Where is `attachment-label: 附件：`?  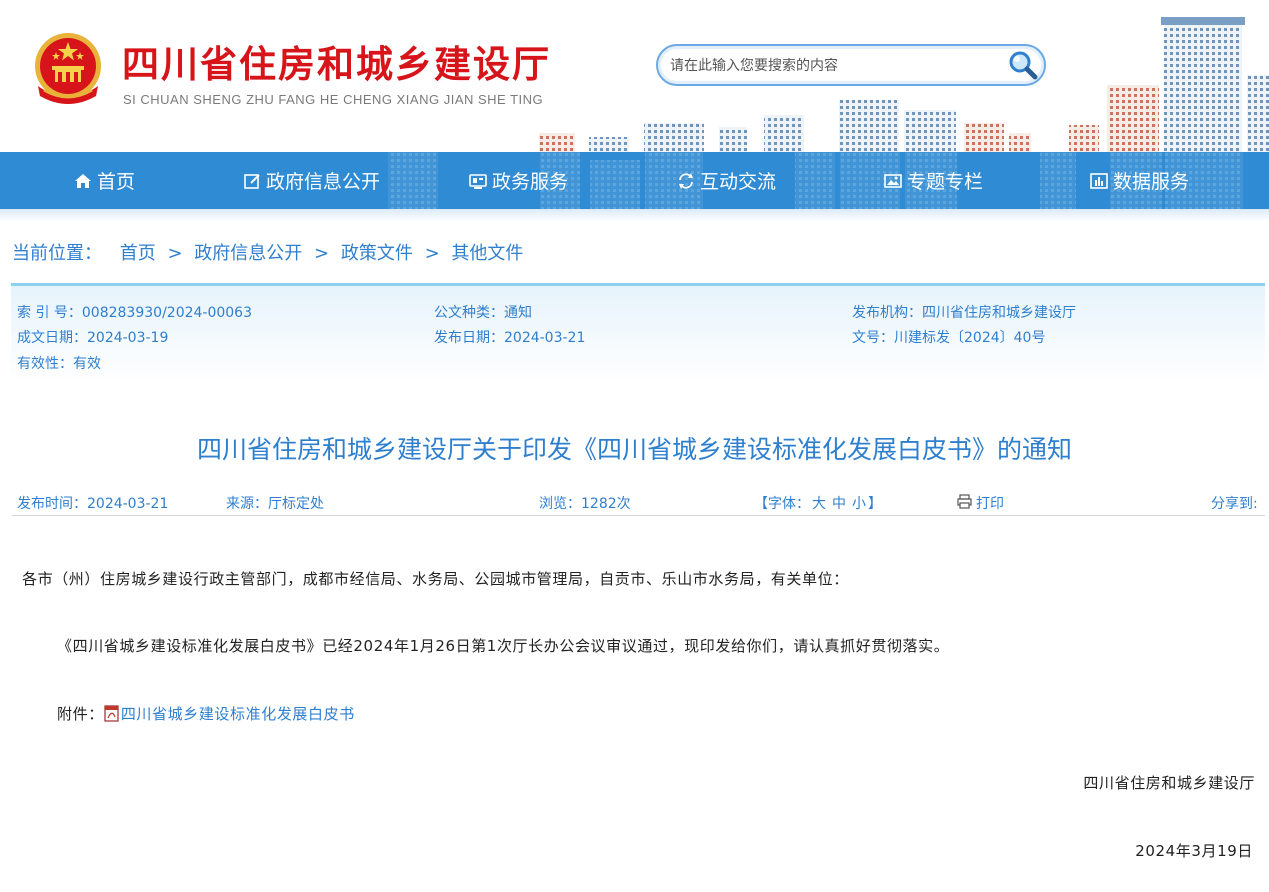 attachment-label: 附件： is located at coordinates (80, 714).